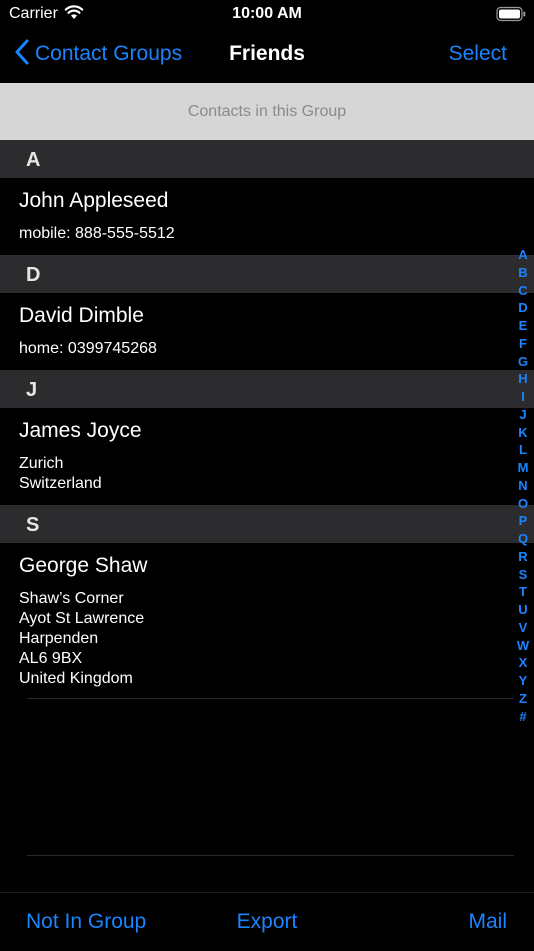 This screenshot has width=534, height=951. I want to click on contact-detail-line: Zurich, so click(41, 463).